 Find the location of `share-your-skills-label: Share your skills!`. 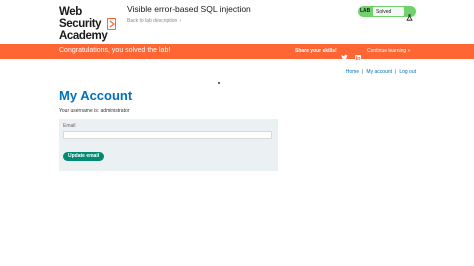

share-your-skills-label: Share your skills! is located at coordinates (316, 51).